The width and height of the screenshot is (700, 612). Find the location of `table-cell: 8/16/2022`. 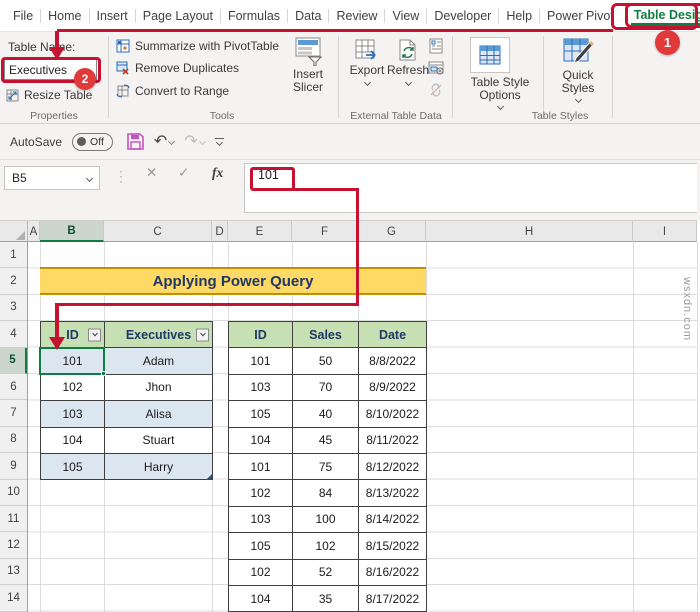

table-cell: 8/16/2022 is located at coordinates (392, 572).